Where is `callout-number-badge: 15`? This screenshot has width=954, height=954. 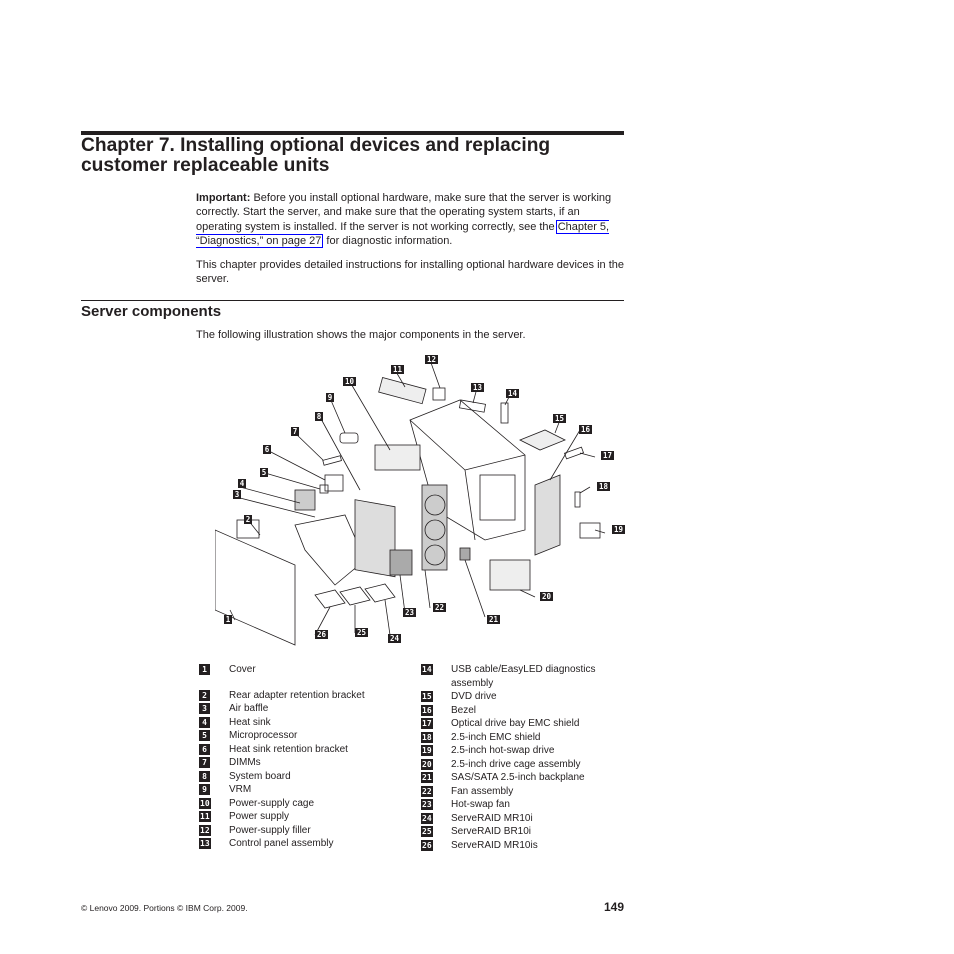 callout-number-badge: 15 is located at coordinates (427, 696).